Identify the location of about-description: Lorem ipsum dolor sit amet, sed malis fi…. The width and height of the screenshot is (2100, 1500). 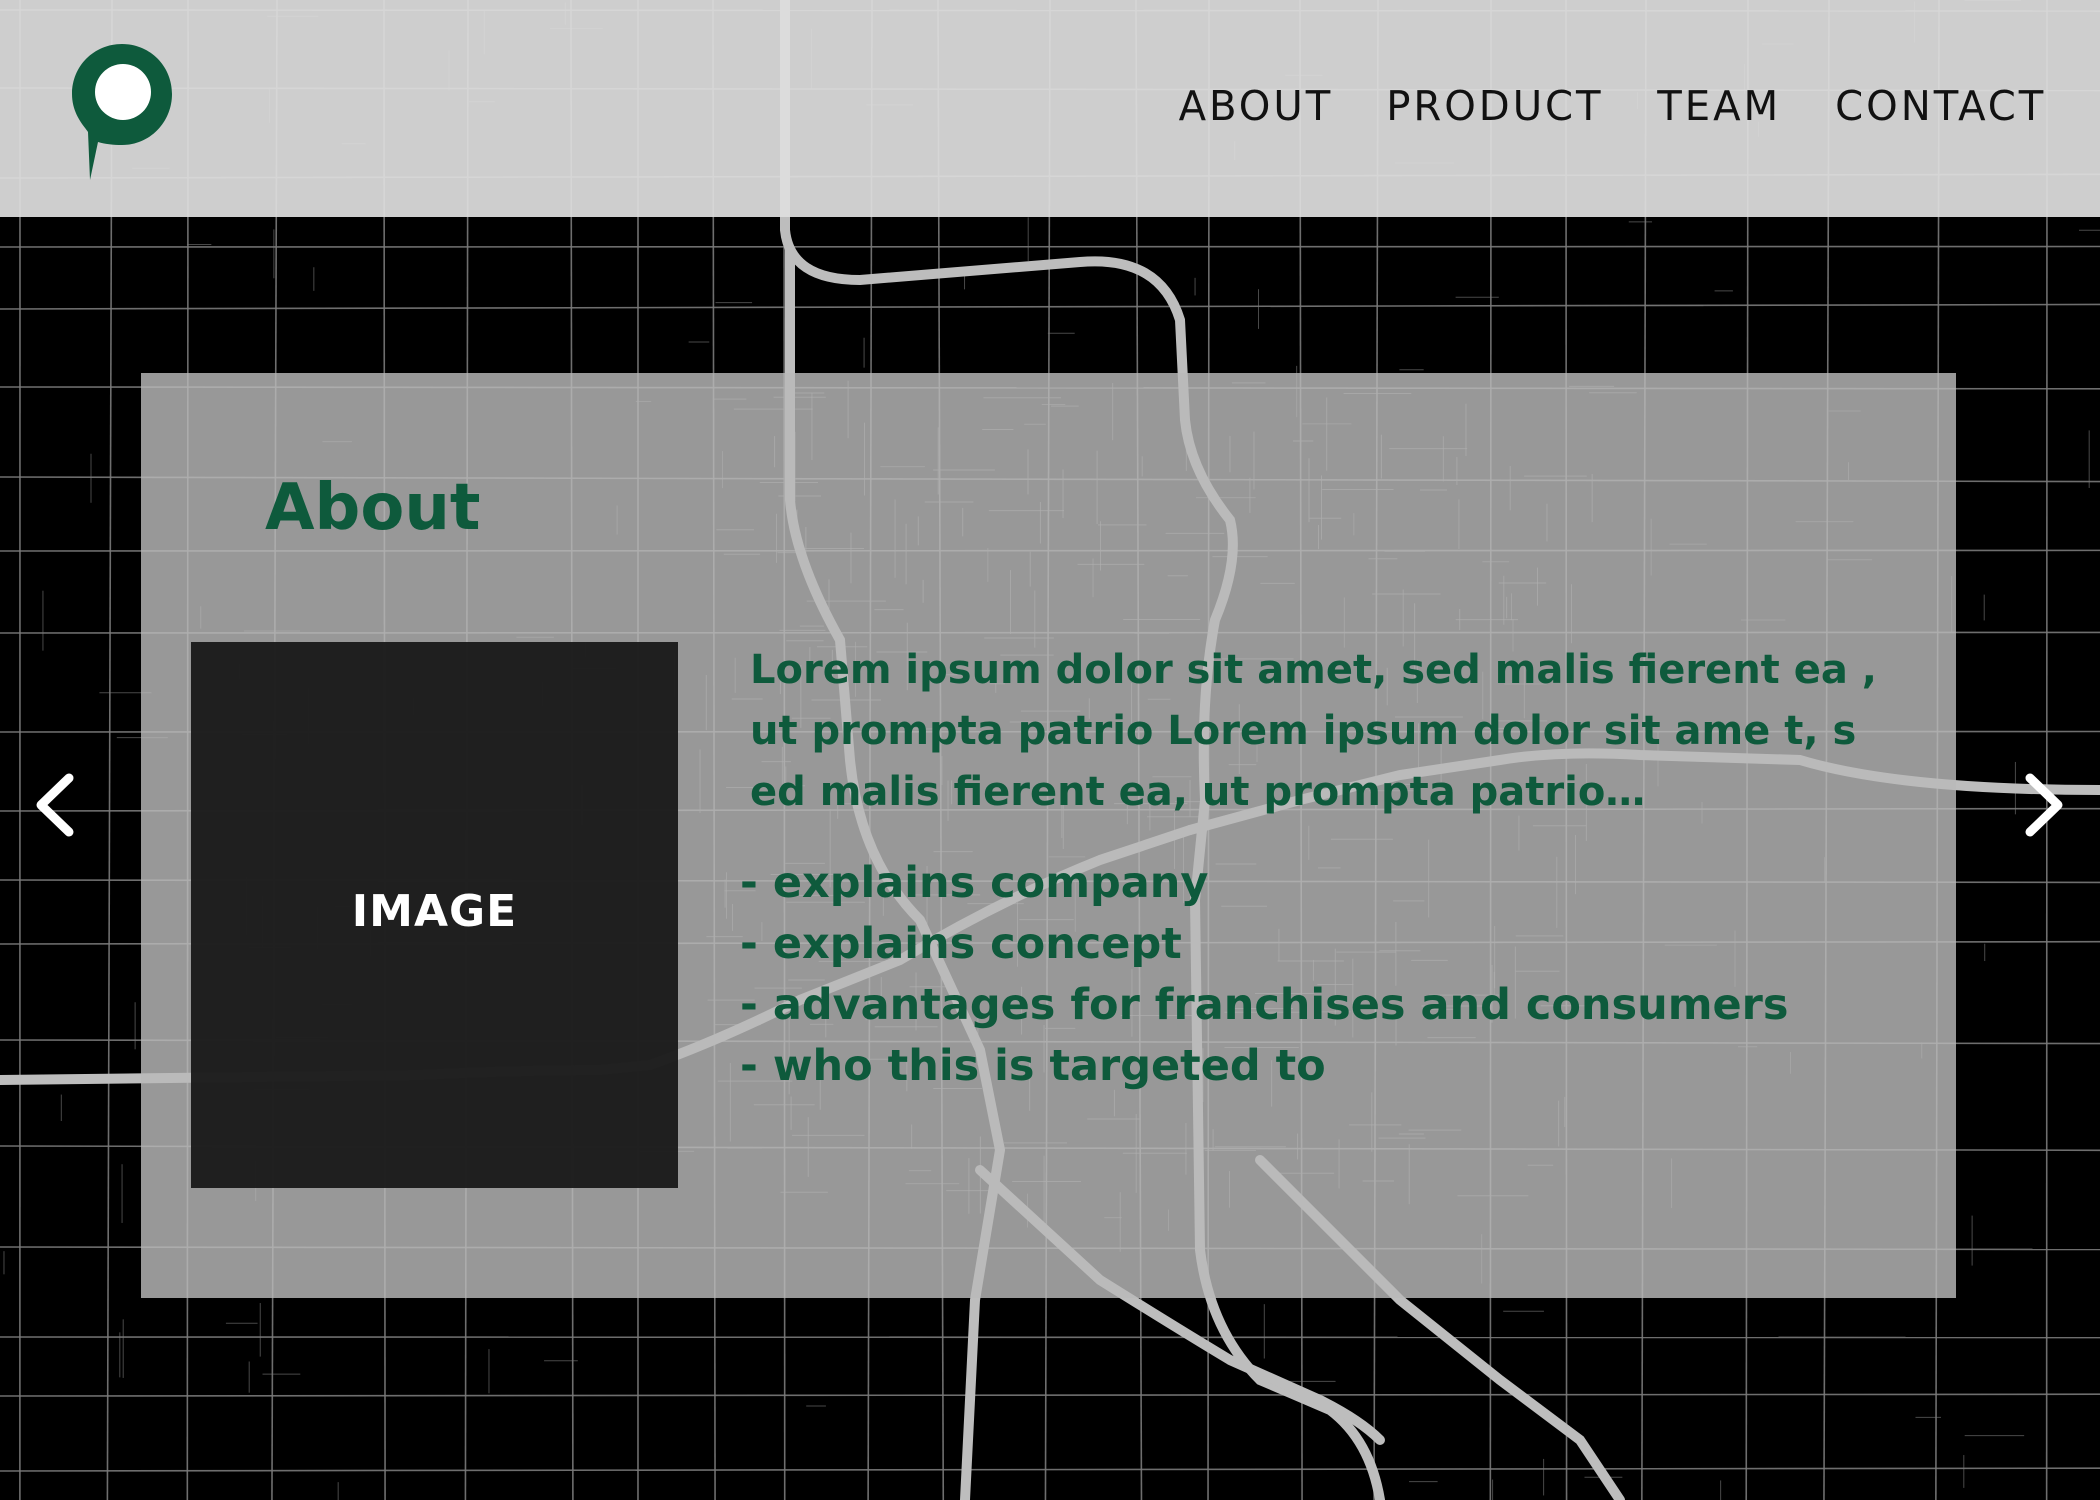
(1313, 731).